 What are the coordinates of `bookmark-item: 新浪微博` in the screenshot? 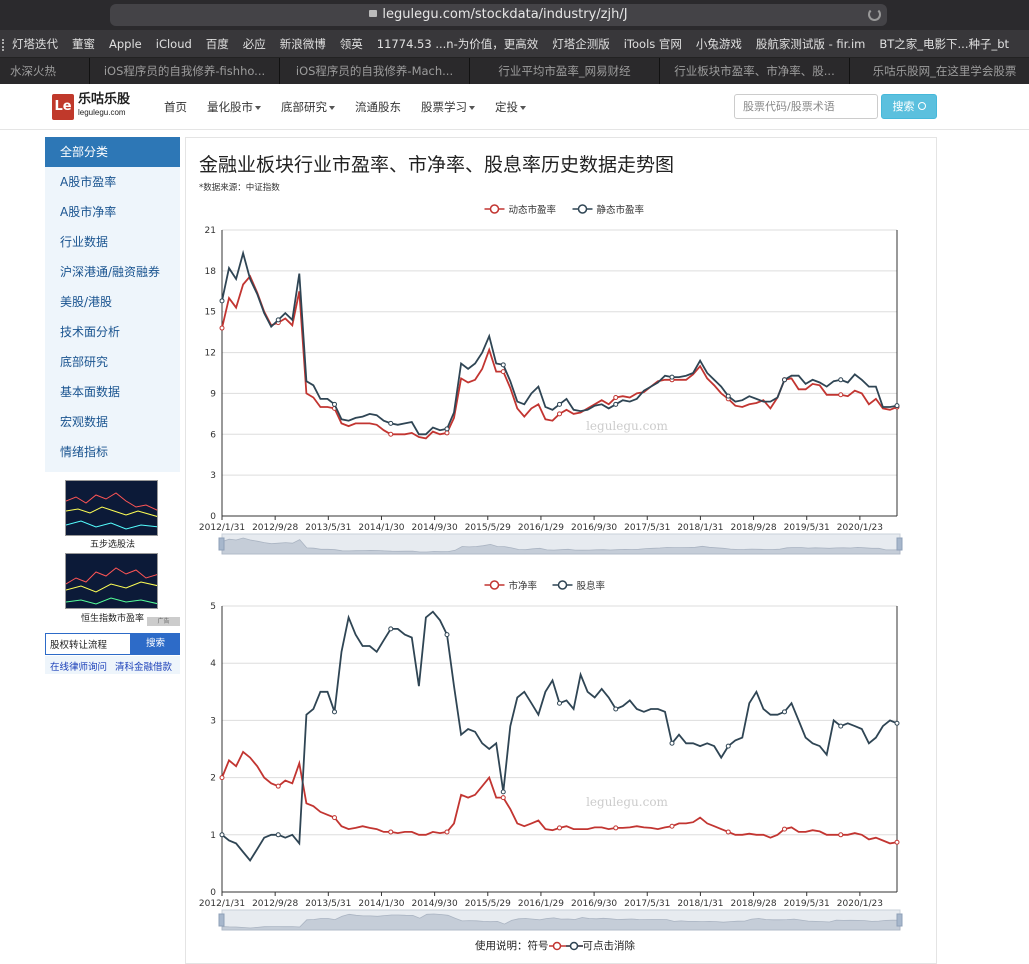 It's located at (303, 43).